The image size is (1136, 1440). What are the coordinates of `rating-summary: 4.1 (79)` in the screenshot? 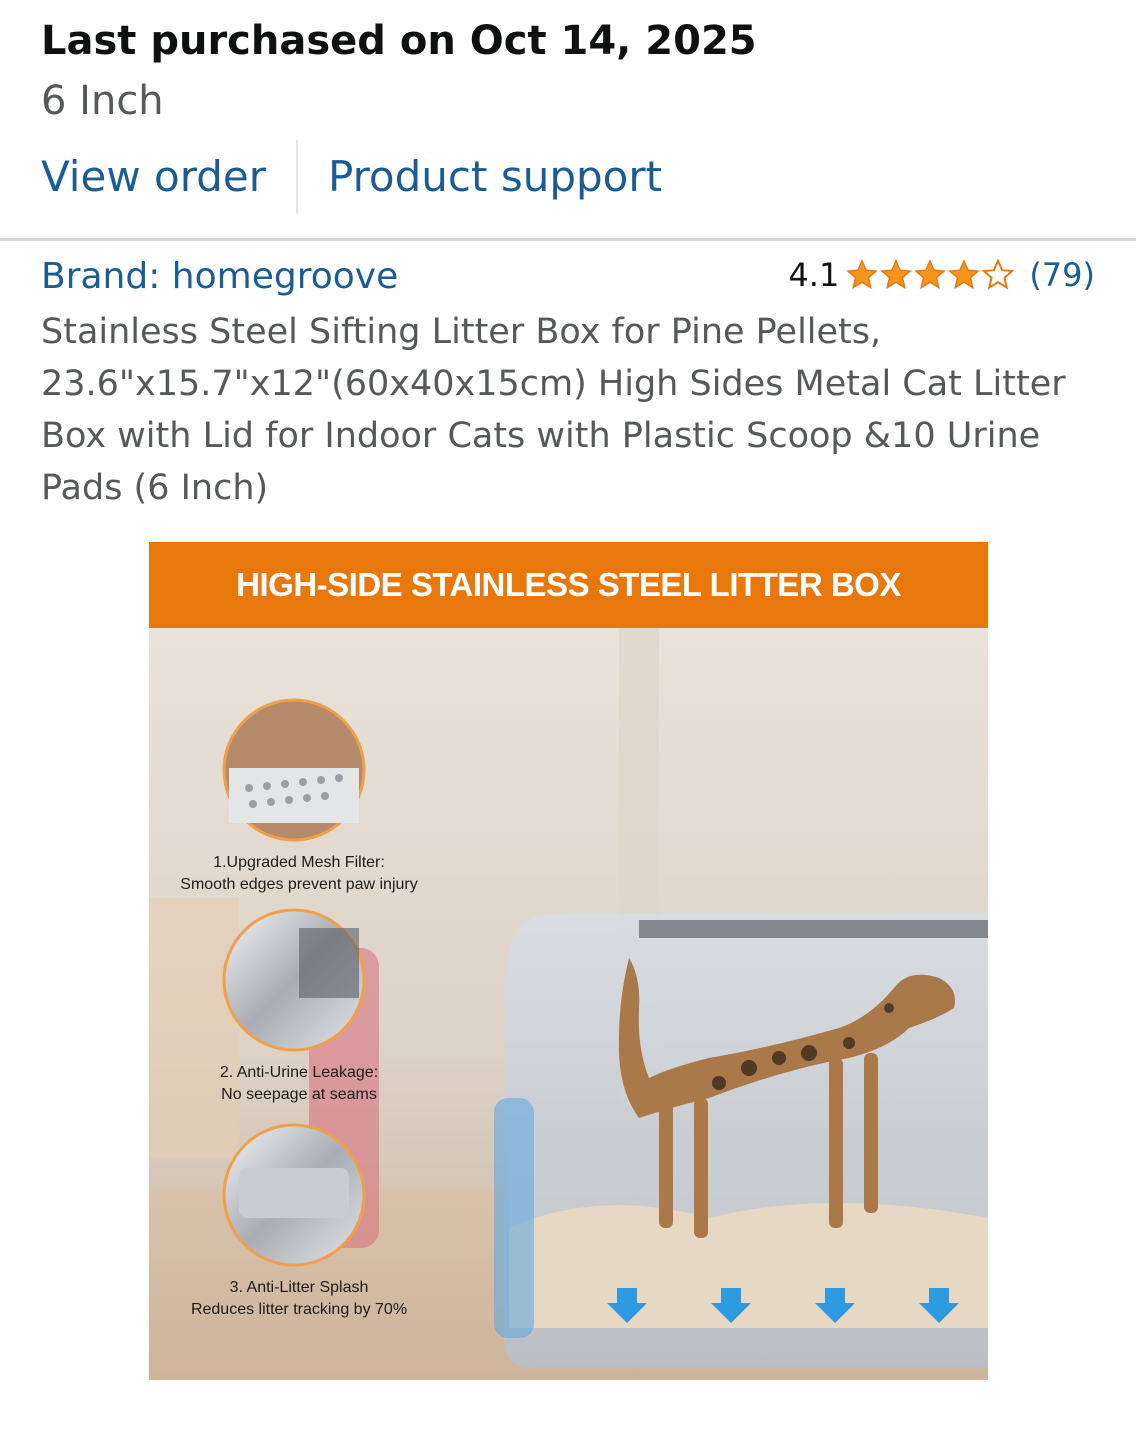 It's located at (941, 275).